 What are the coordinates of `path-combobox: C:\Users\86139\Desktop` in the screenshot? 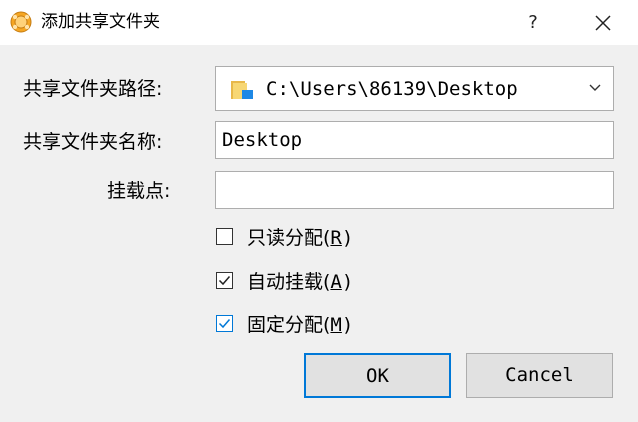 It's located at (414, 88).